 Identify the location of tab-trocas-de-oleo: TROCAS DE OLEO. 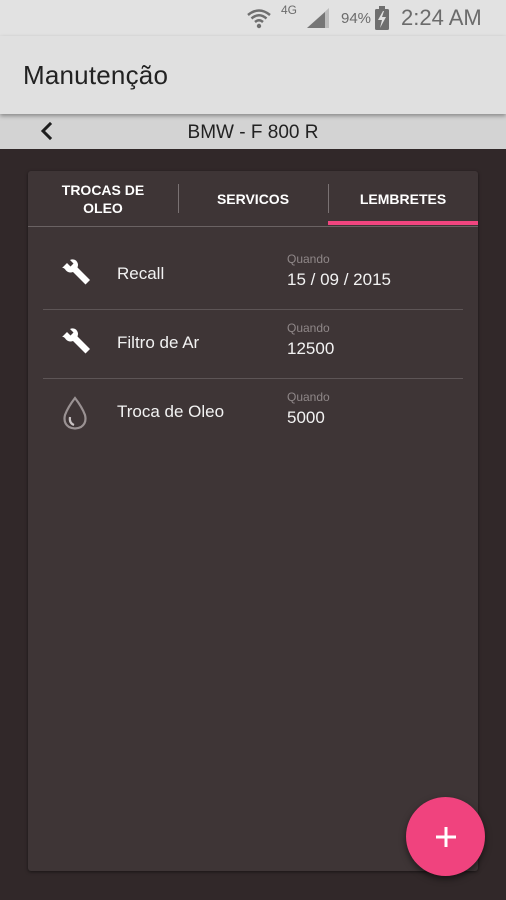
(103, 198).